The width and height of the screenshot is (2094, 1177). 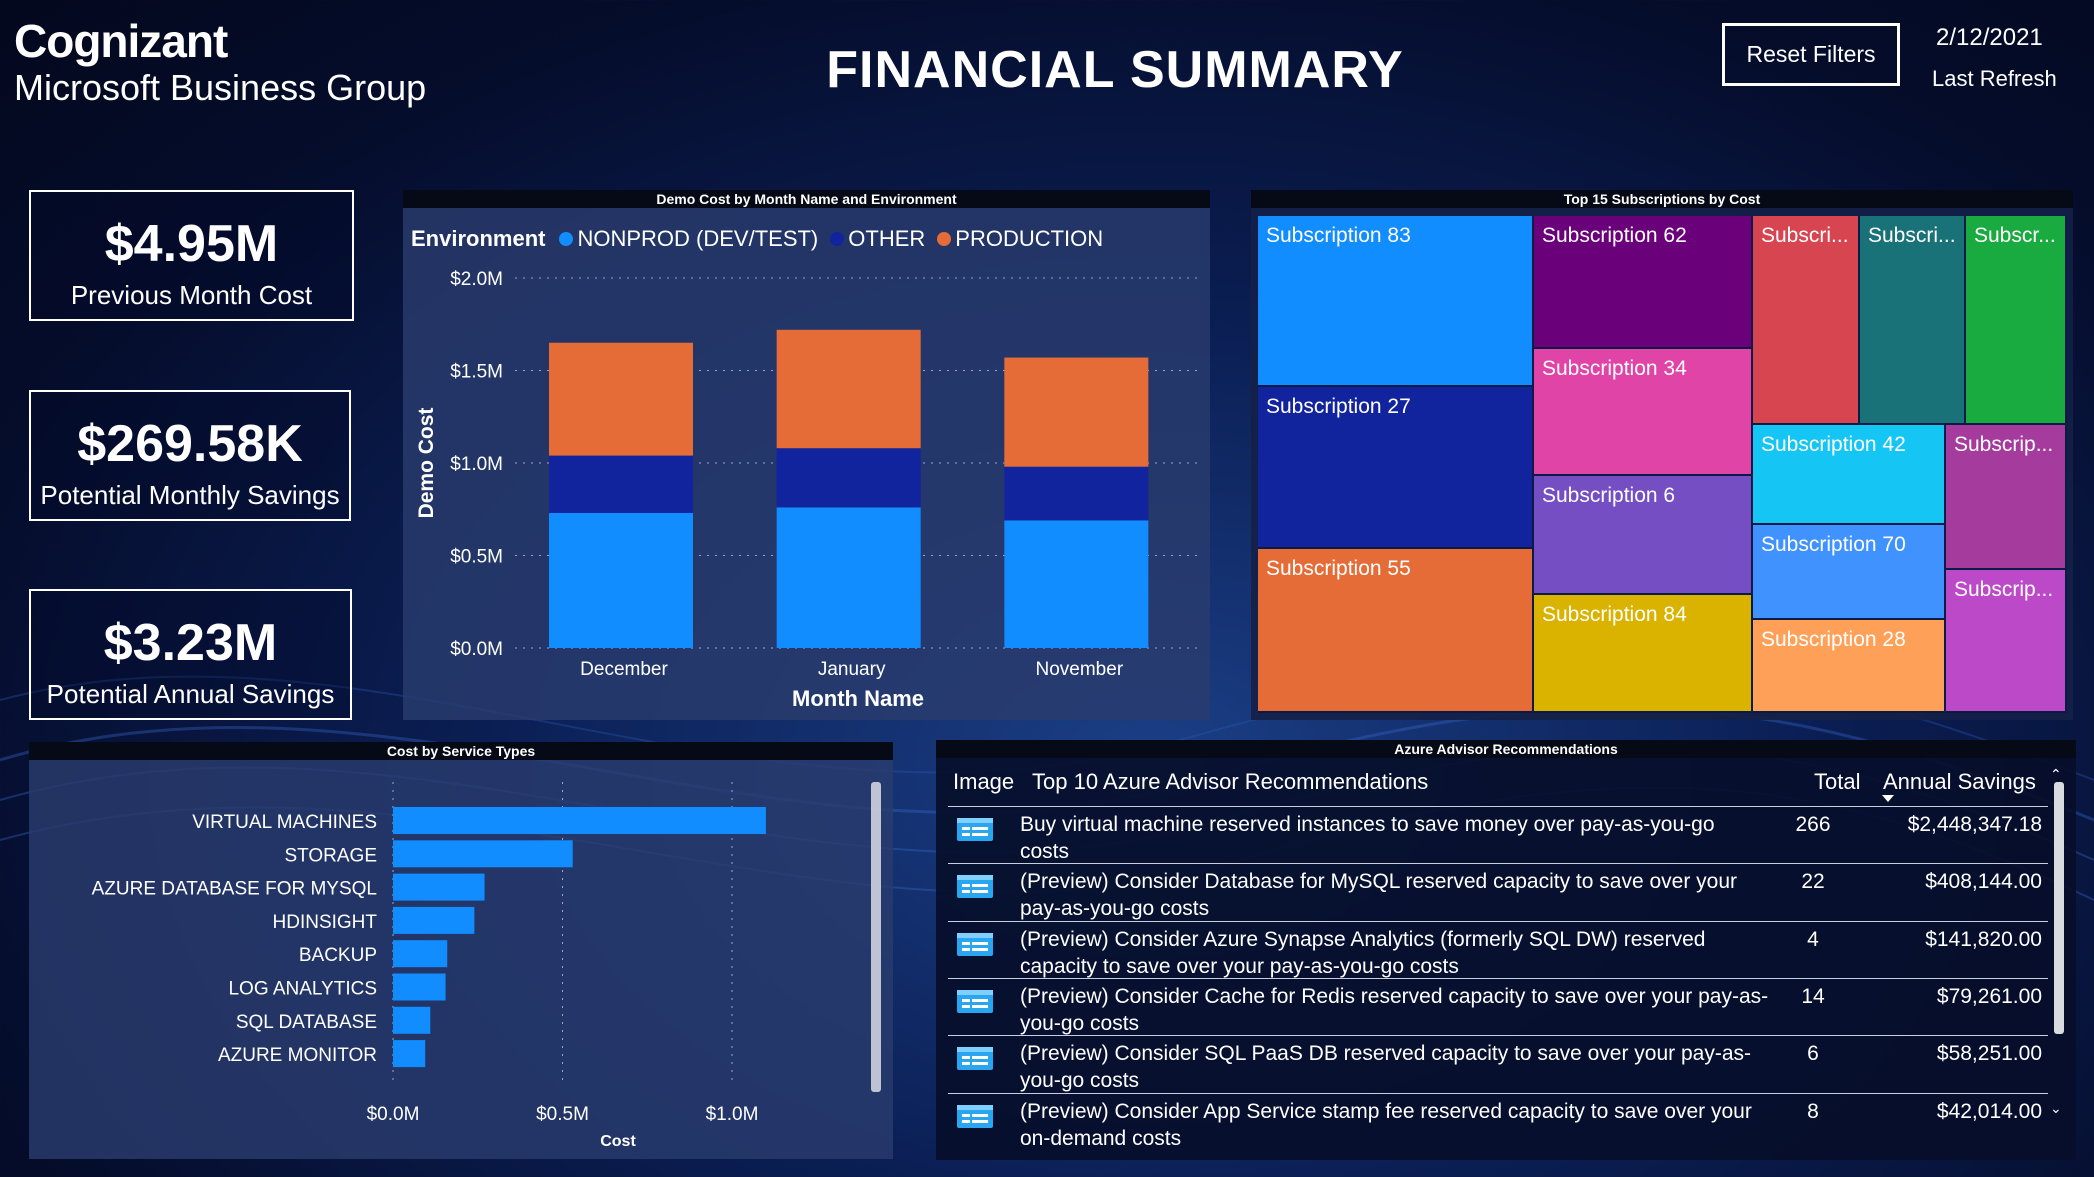 What do you see at coordinates (1396, 468) in the screenshot?
I see `treemap-tile: Subscription 27` at bounding box center [1396, 468].